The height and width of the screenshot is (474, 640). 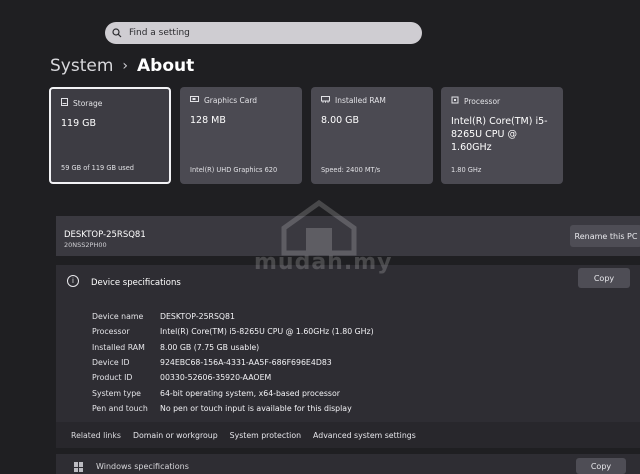 I want to click on spec-row: Product ID 00330-52606-35920-AAOEM, so click(x=233, y=377).